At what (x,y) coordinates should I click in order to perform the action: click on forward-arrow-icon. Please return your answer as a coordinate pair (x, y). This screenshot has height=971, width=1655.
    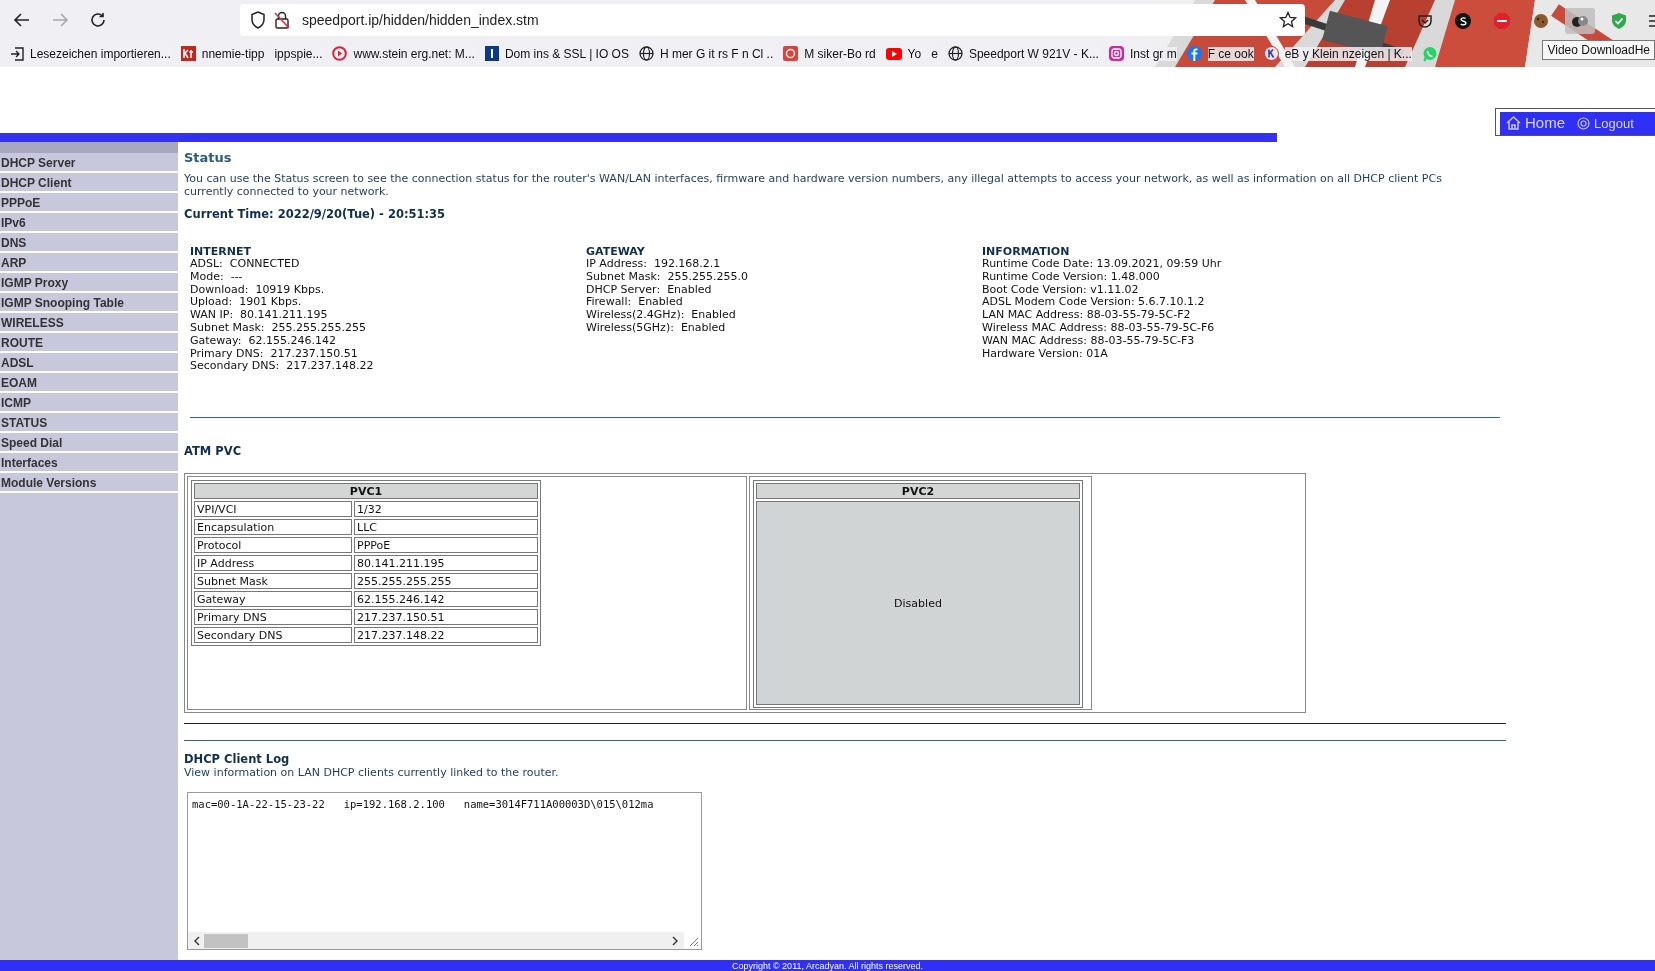
    Looking at the image, I should click on (60, 20).